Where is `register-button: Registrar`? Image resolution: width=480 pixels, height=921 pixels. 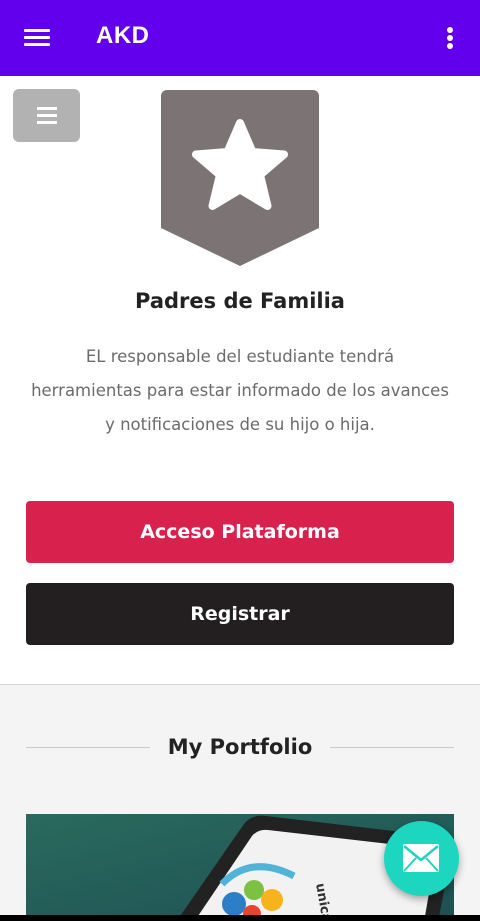
register-button: Registrar is located at coordinates (240, 614).